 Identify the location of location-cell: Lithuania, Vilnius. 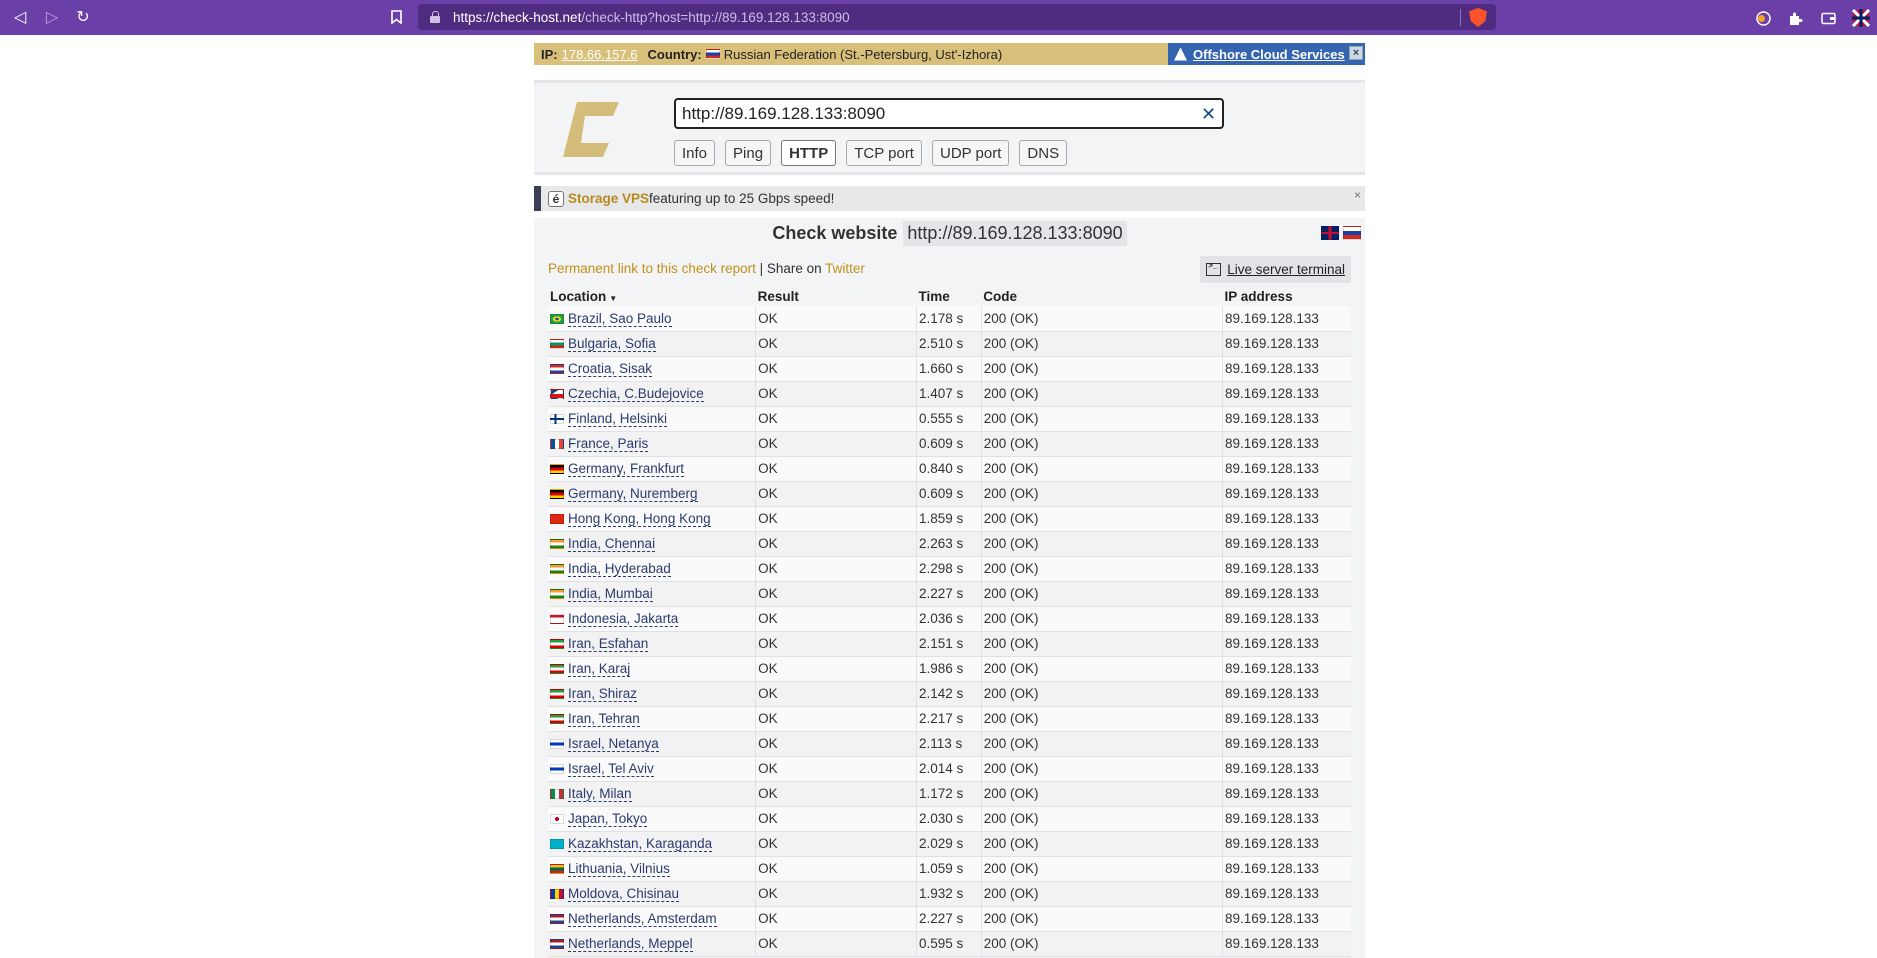
(652, 869).